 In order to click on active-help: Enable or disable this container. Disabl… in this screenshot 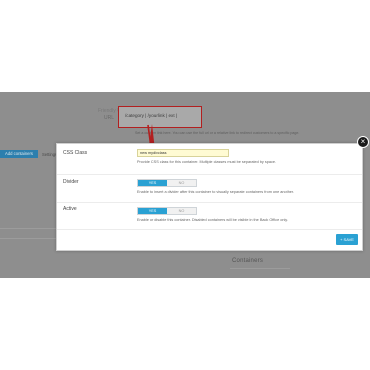, I will do `click(212, 220)`.